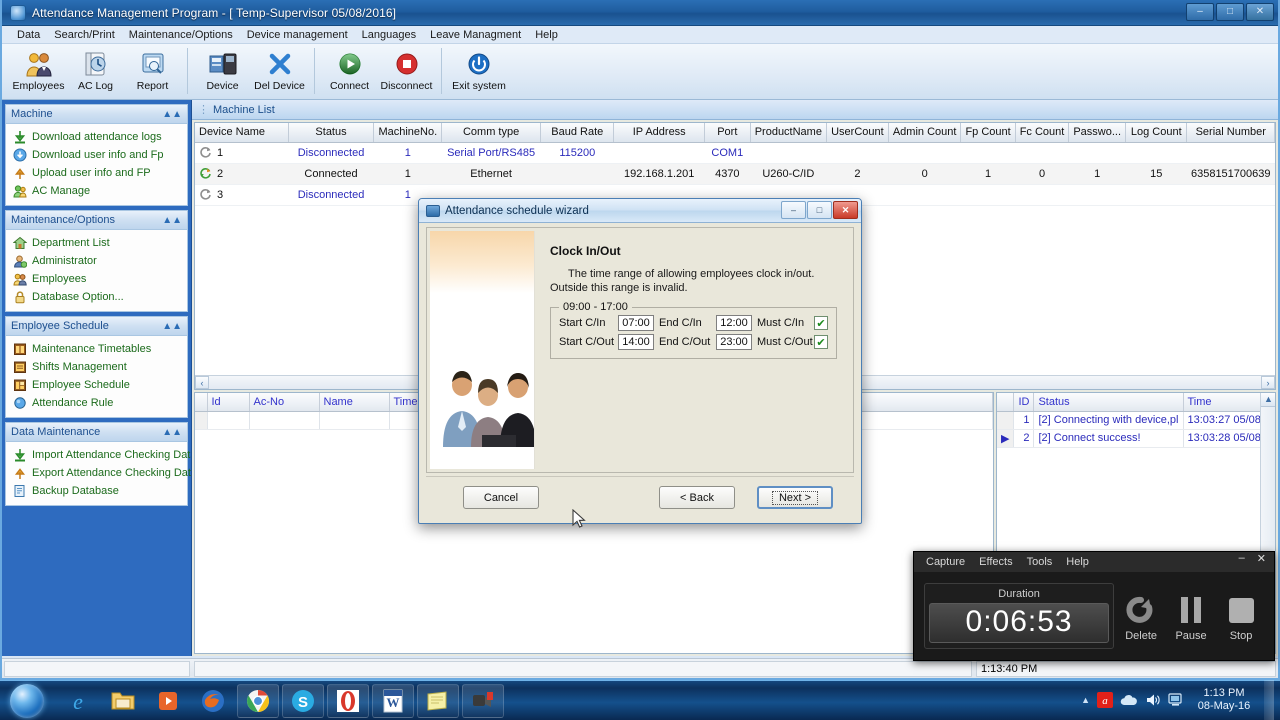 The image size is (1280, 720). Describe the element at coordinates (475, 35) in the screenshot. I see `menu-item-leave-management: Leave Managment` at that location.